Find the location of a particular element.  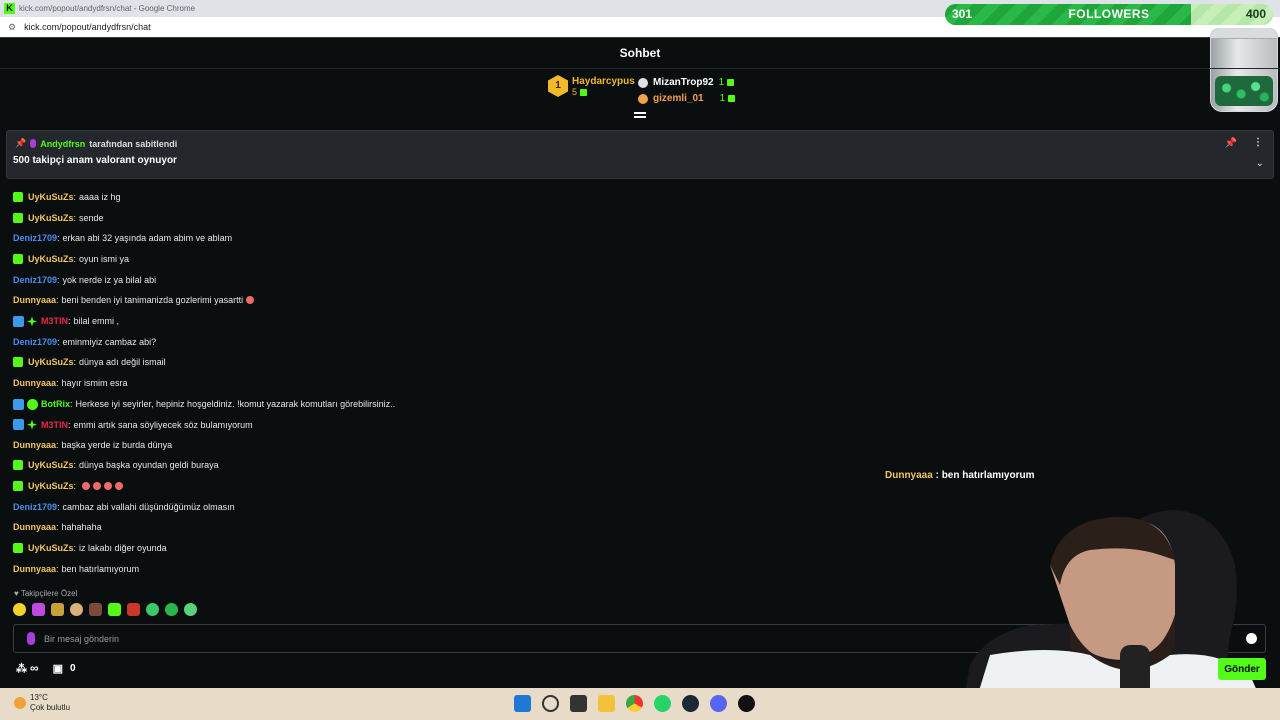

whatsapp-icon is located at coordinates (662, 703).